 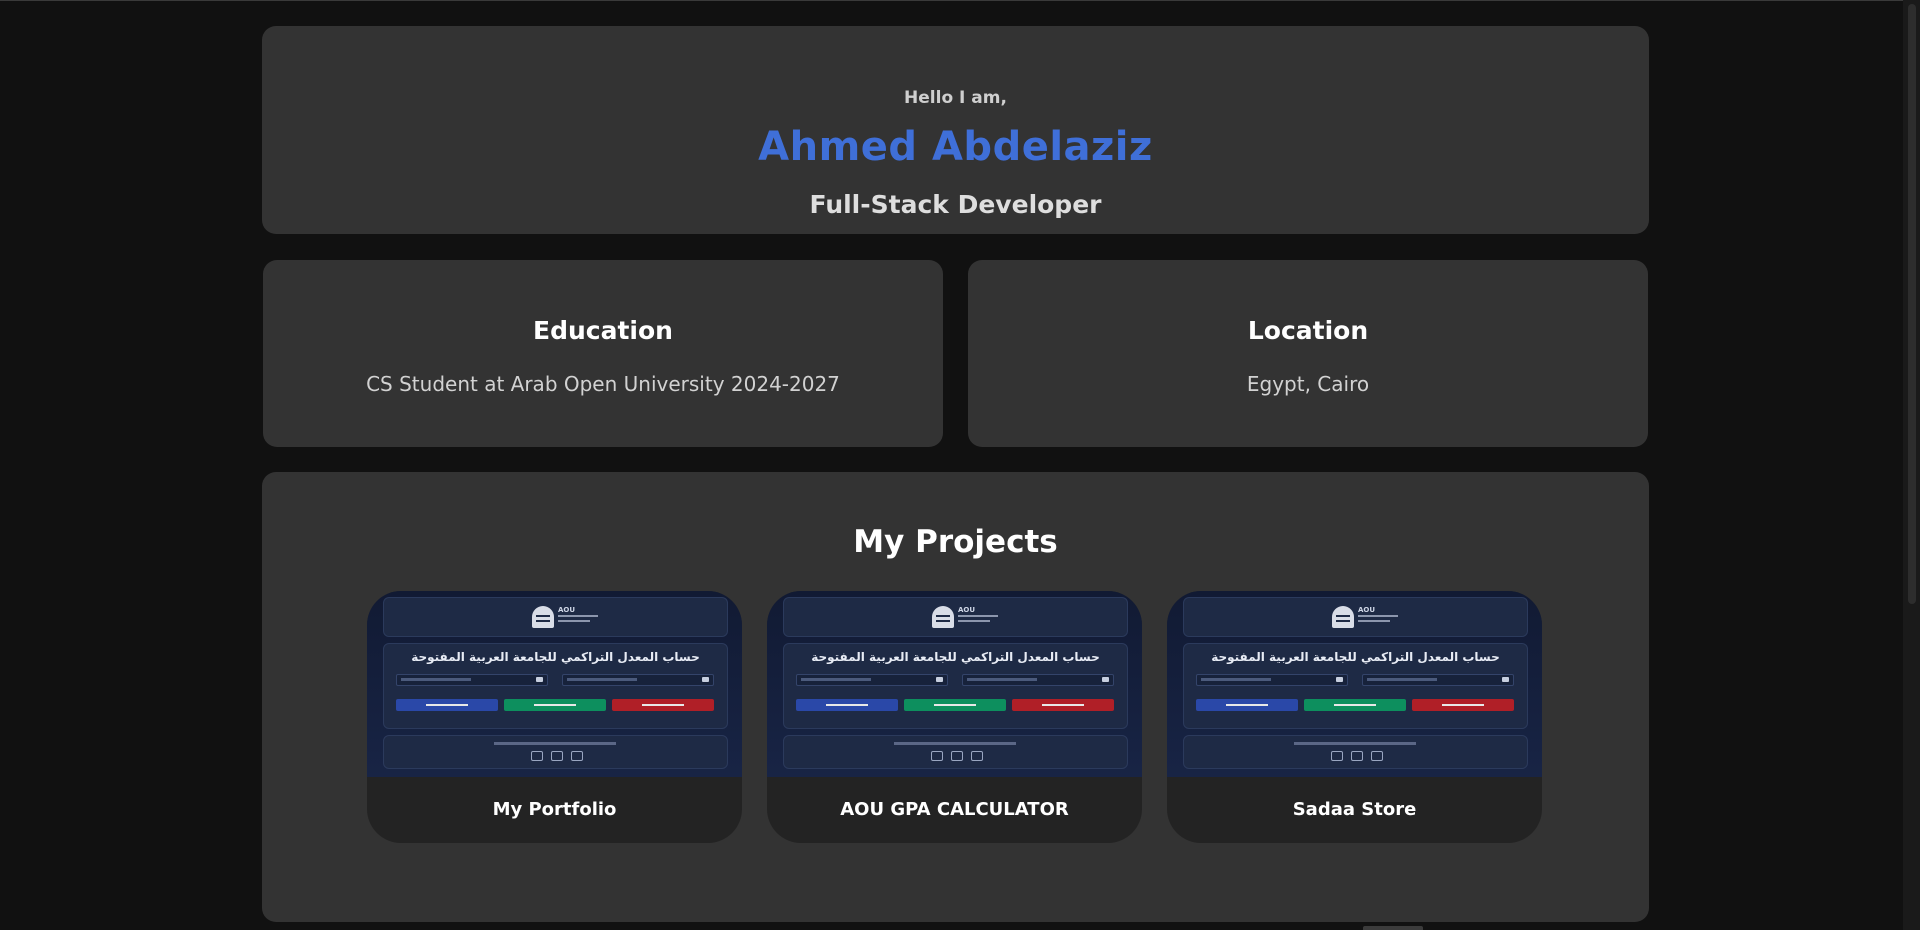 What do you see at coordinates (1912, 304) in the screenshot?
I see `scrollbar-thumb` at bounding box center [1912, 304].